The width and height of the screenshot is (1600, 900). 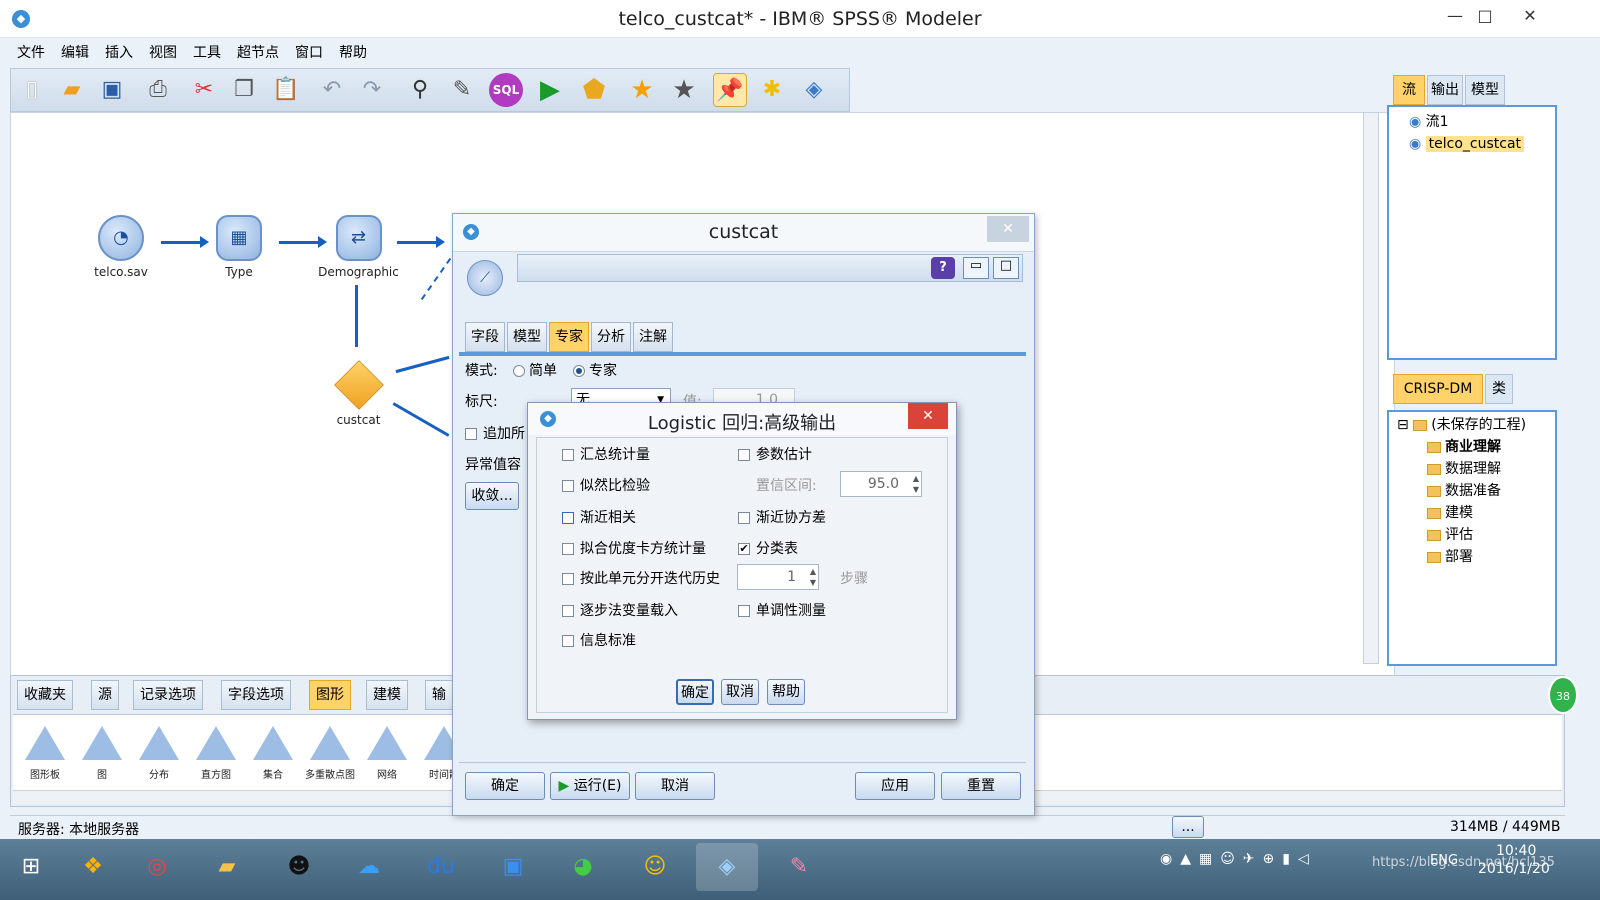 I want to click on menu-file: 文件, so click(x=31, y=52).